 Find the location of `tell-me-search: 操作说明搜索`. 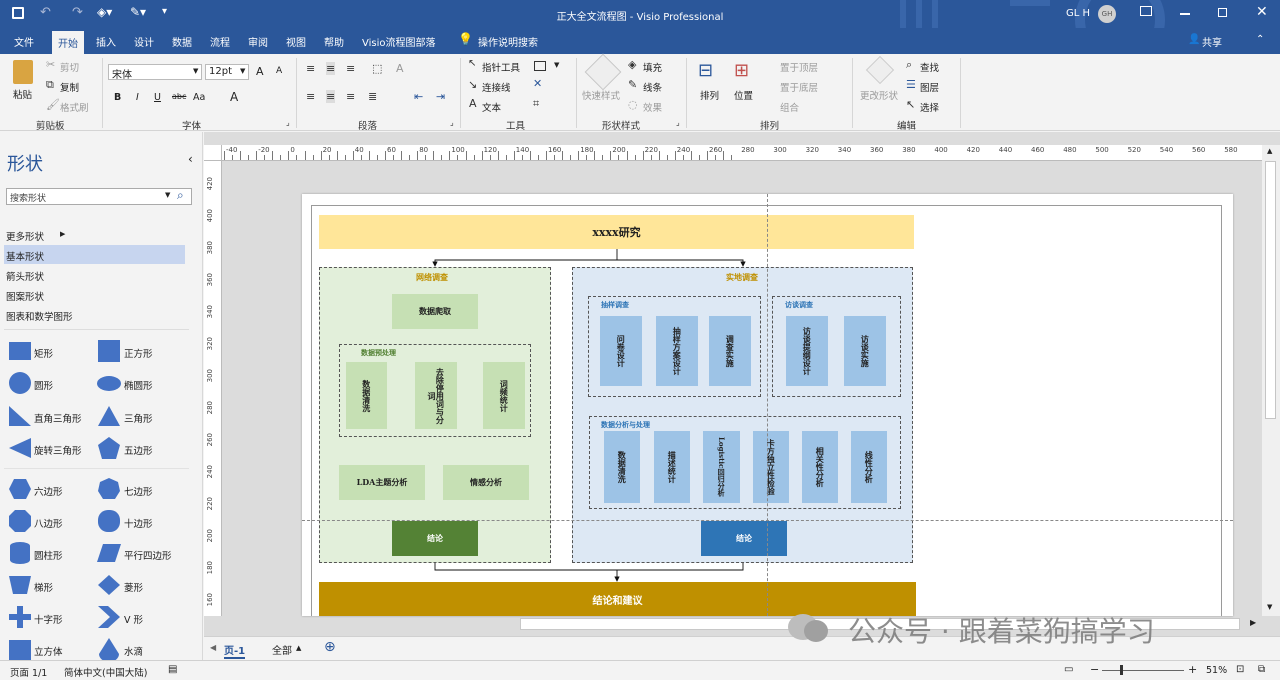

tell-me-search: 操作说明搜索 is located at coordinates (508, 41).